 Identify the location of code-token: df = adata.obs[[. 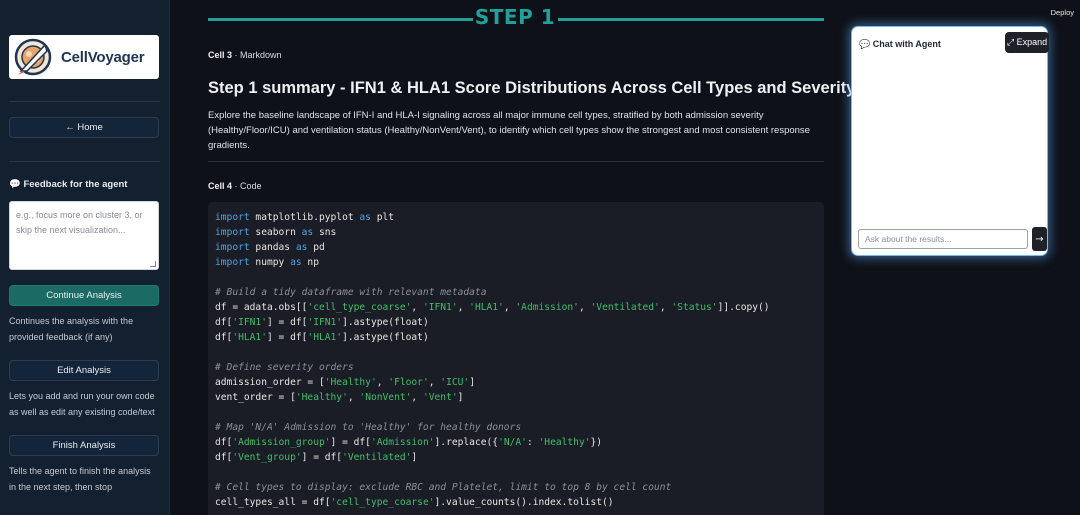
(261, 307).